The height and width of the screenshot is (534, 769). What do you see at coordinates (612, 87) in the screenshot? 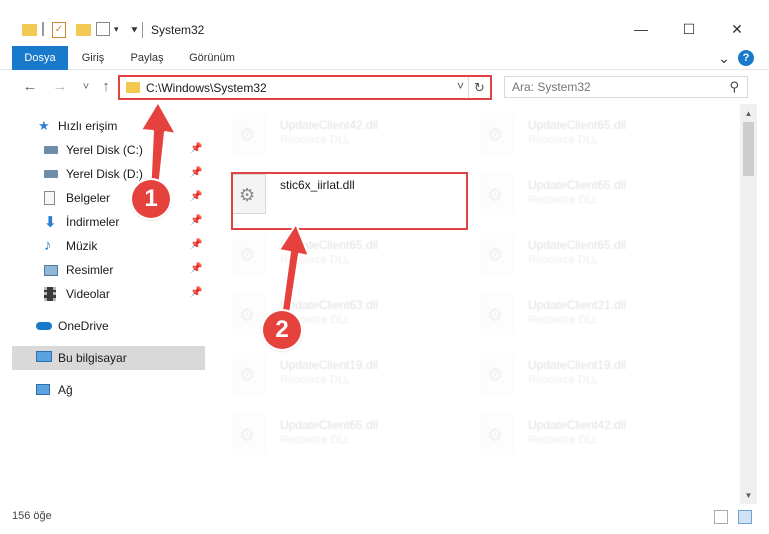
I see `search-input` at bounding box center [612, 87].